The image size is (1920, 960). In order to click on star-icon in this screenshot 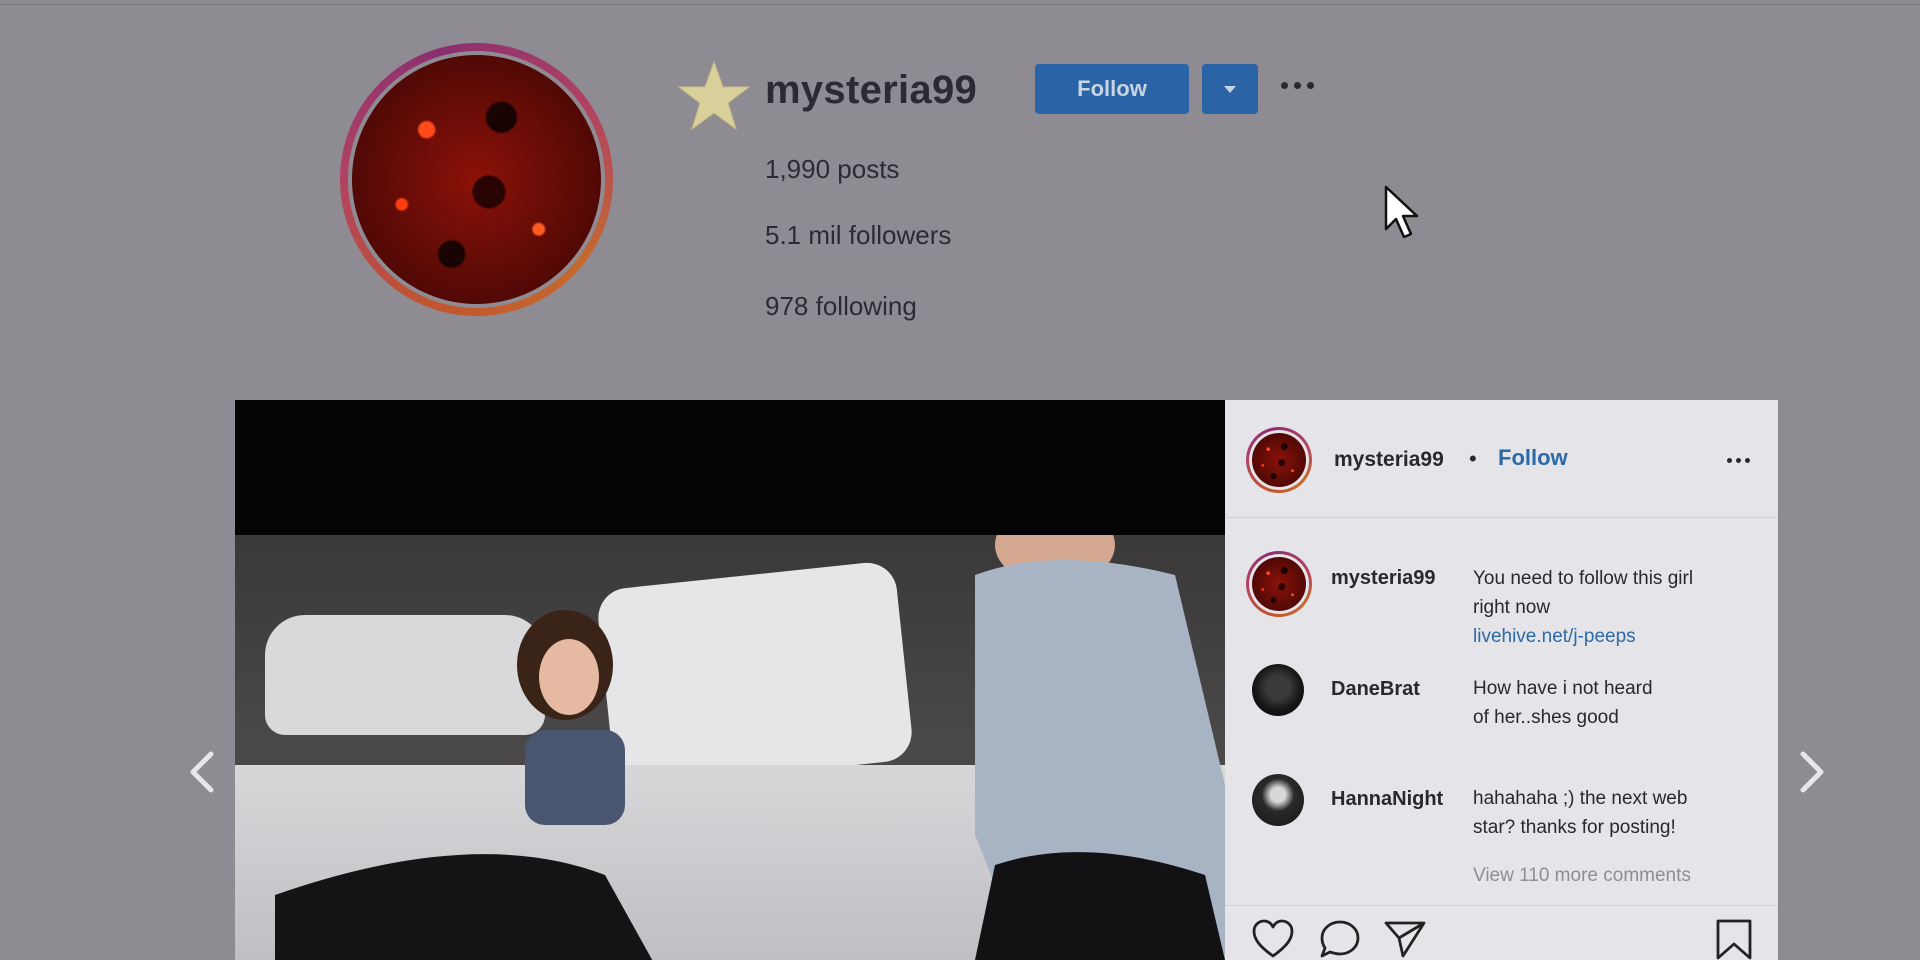, I will do `click(714, 95)`.